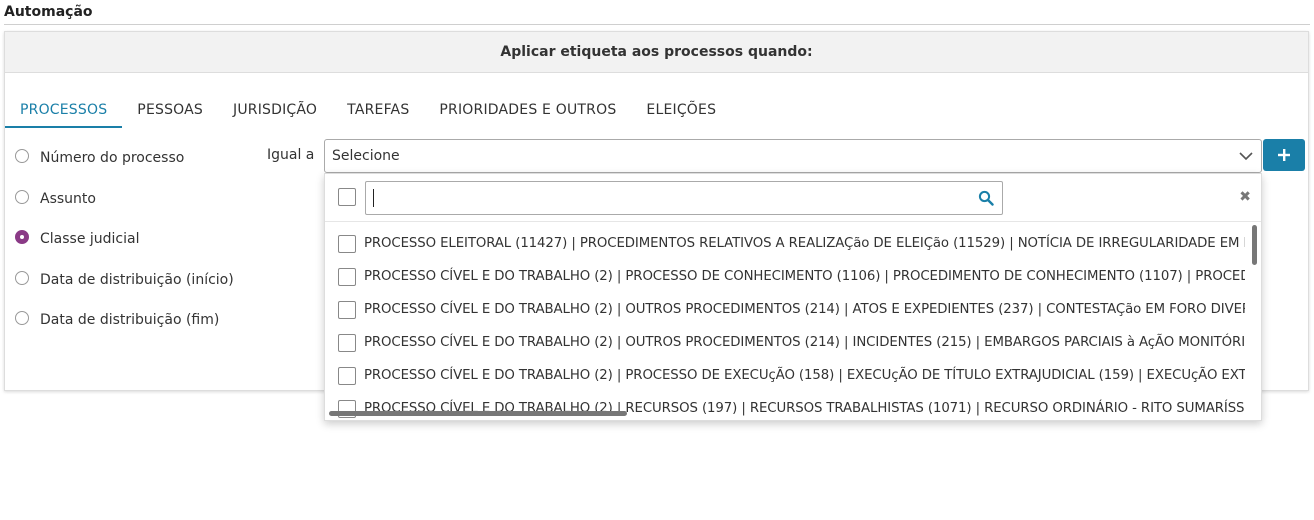 The width and height of the screenshot is (1314, 520). What do you see at coordinates (656, 52) in the screenshot?
I see `panel-header: Aplicar etiqueta aos processos quando:` at bounding box center [656, 52].